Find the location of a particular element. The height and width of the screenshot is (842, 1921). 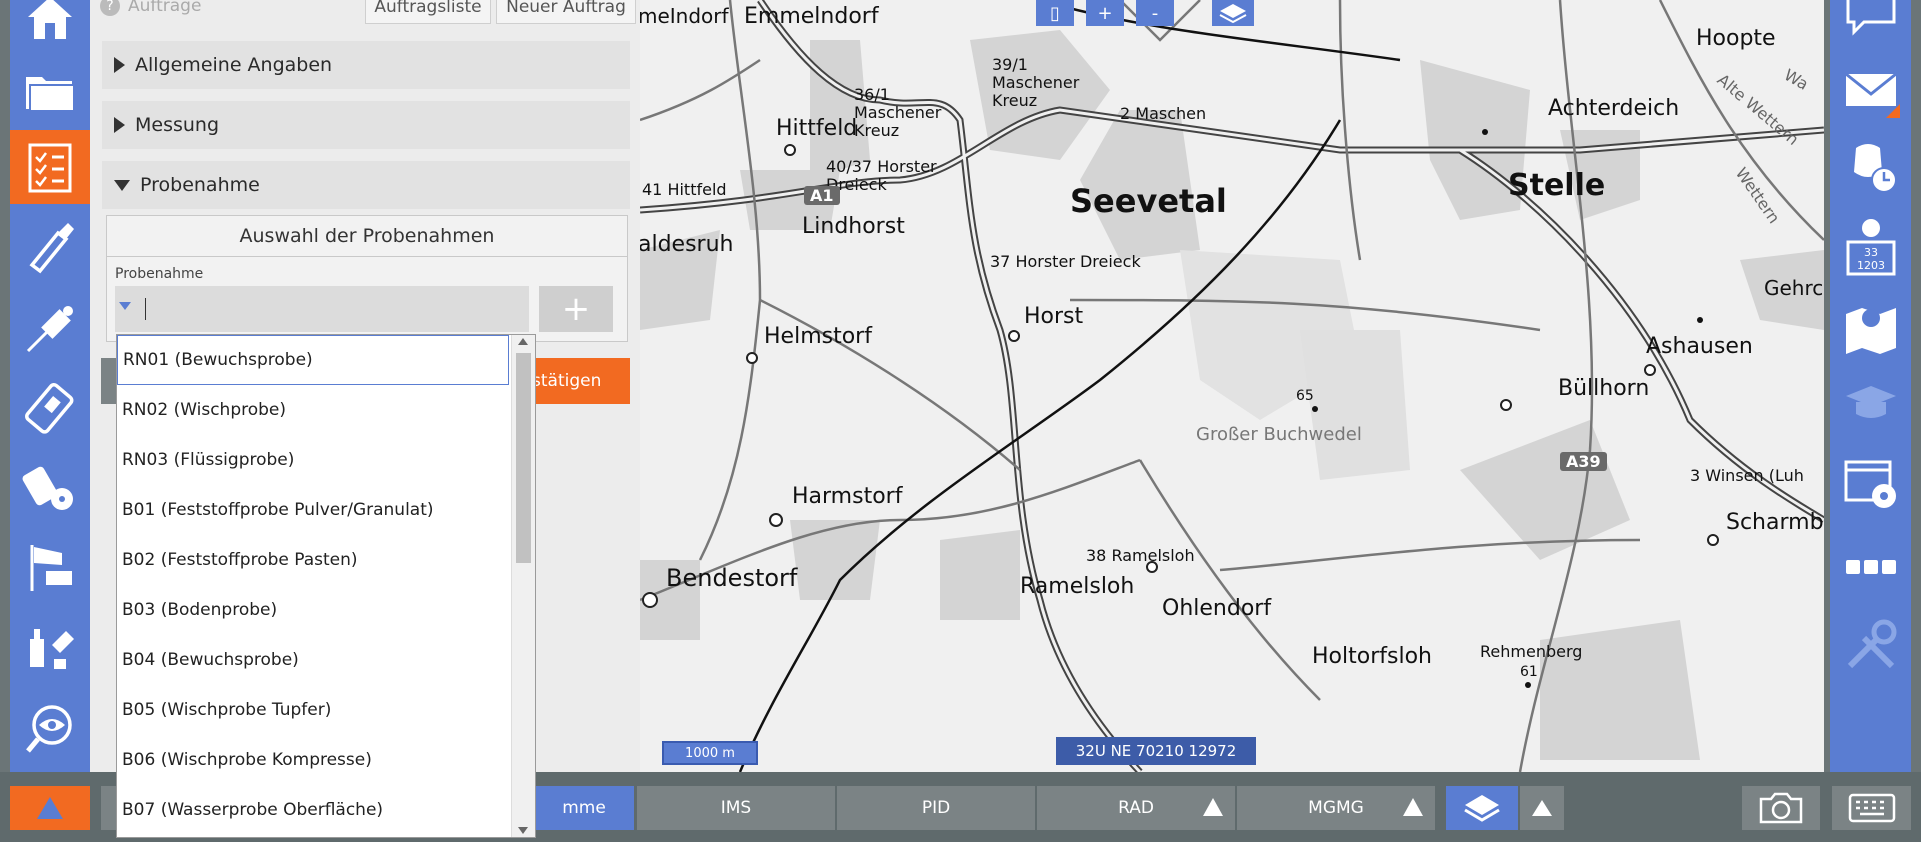

radiation-meter-button is located at coordinates (50, 487).